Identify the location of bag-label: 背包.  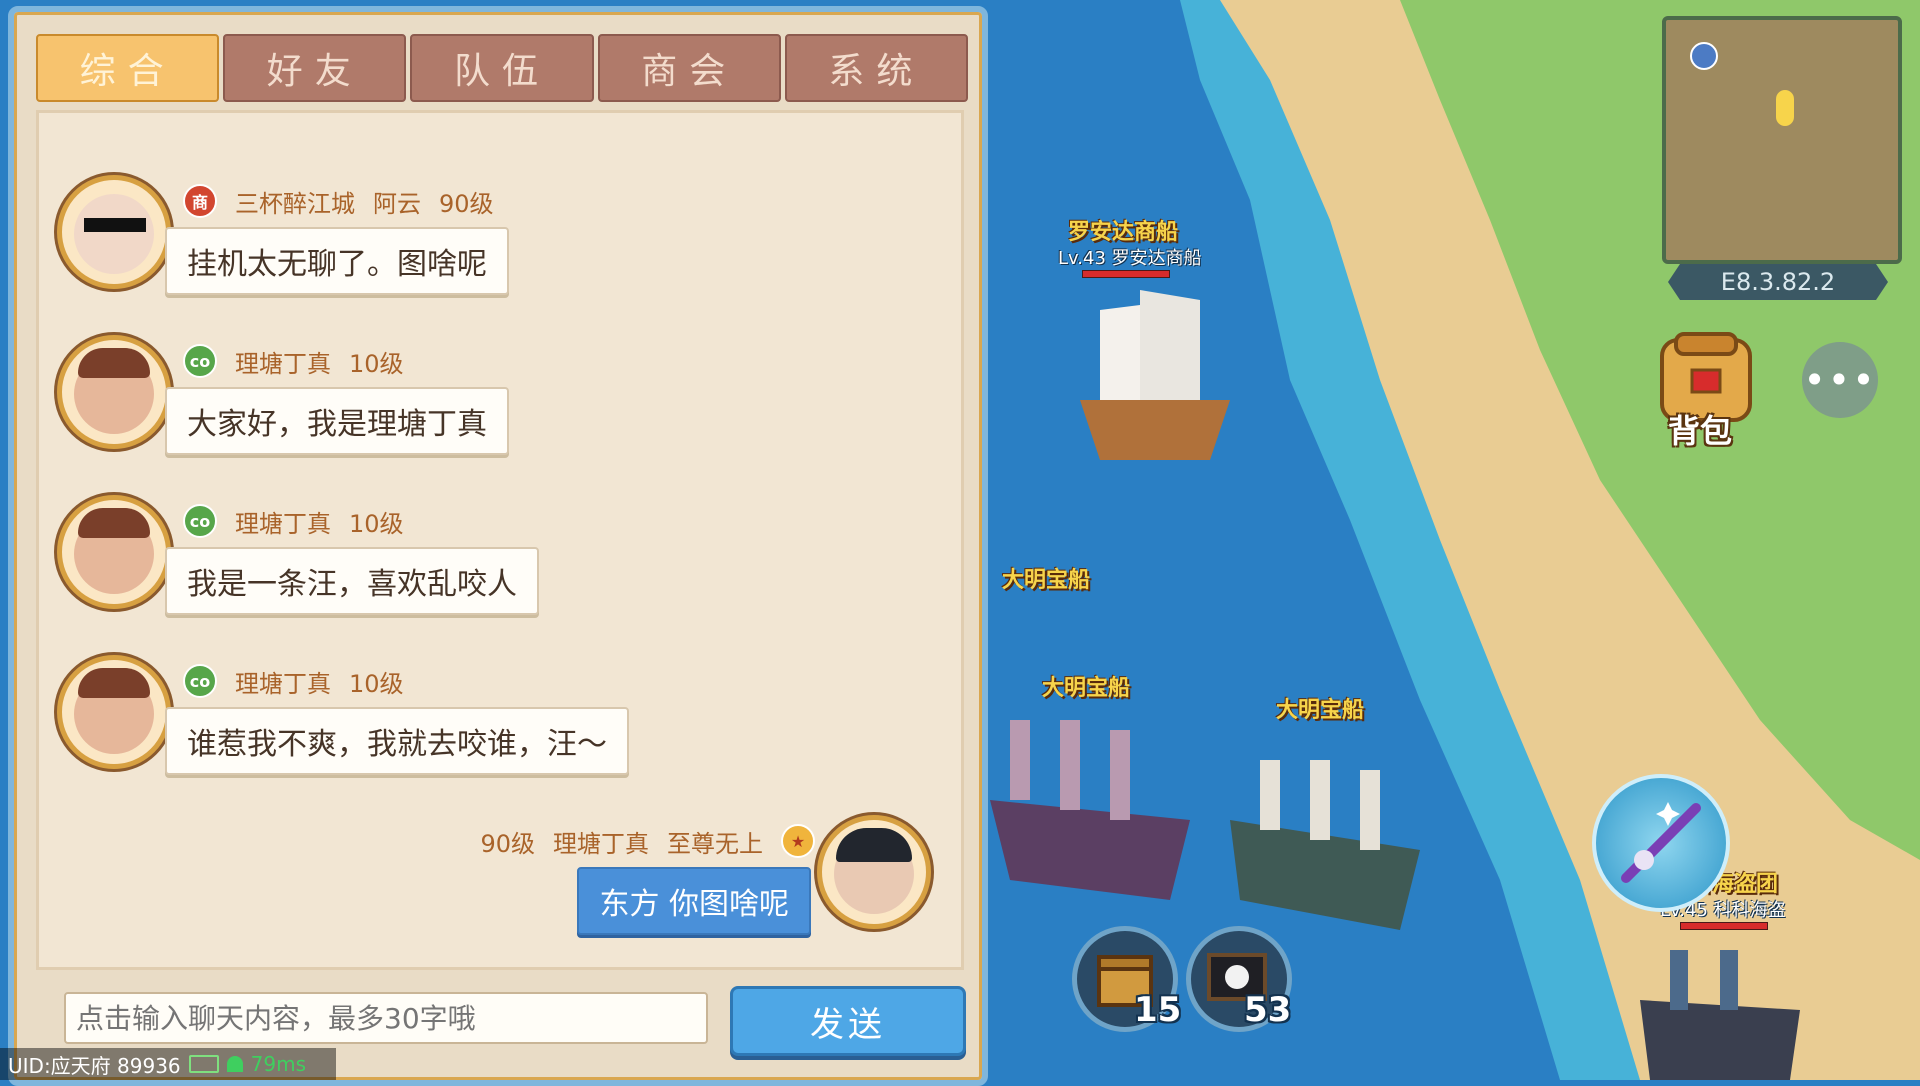
(1700, 431).